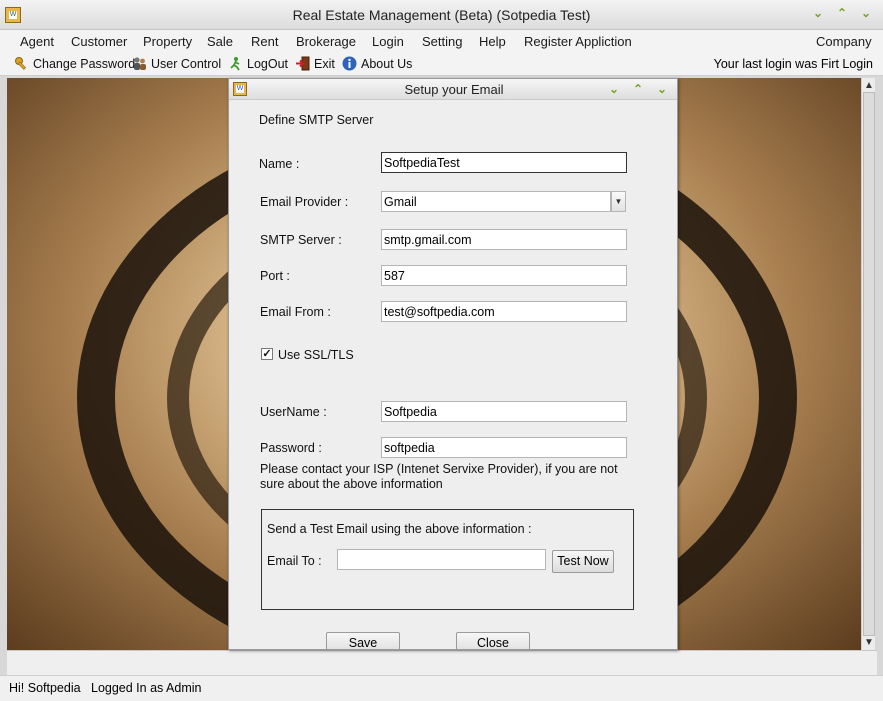 This screenshot has width=883, height=701. What do you see at coordinates (441, 559) in the screenshot?
I see `email-to-input` at bounding box center [441, 559].